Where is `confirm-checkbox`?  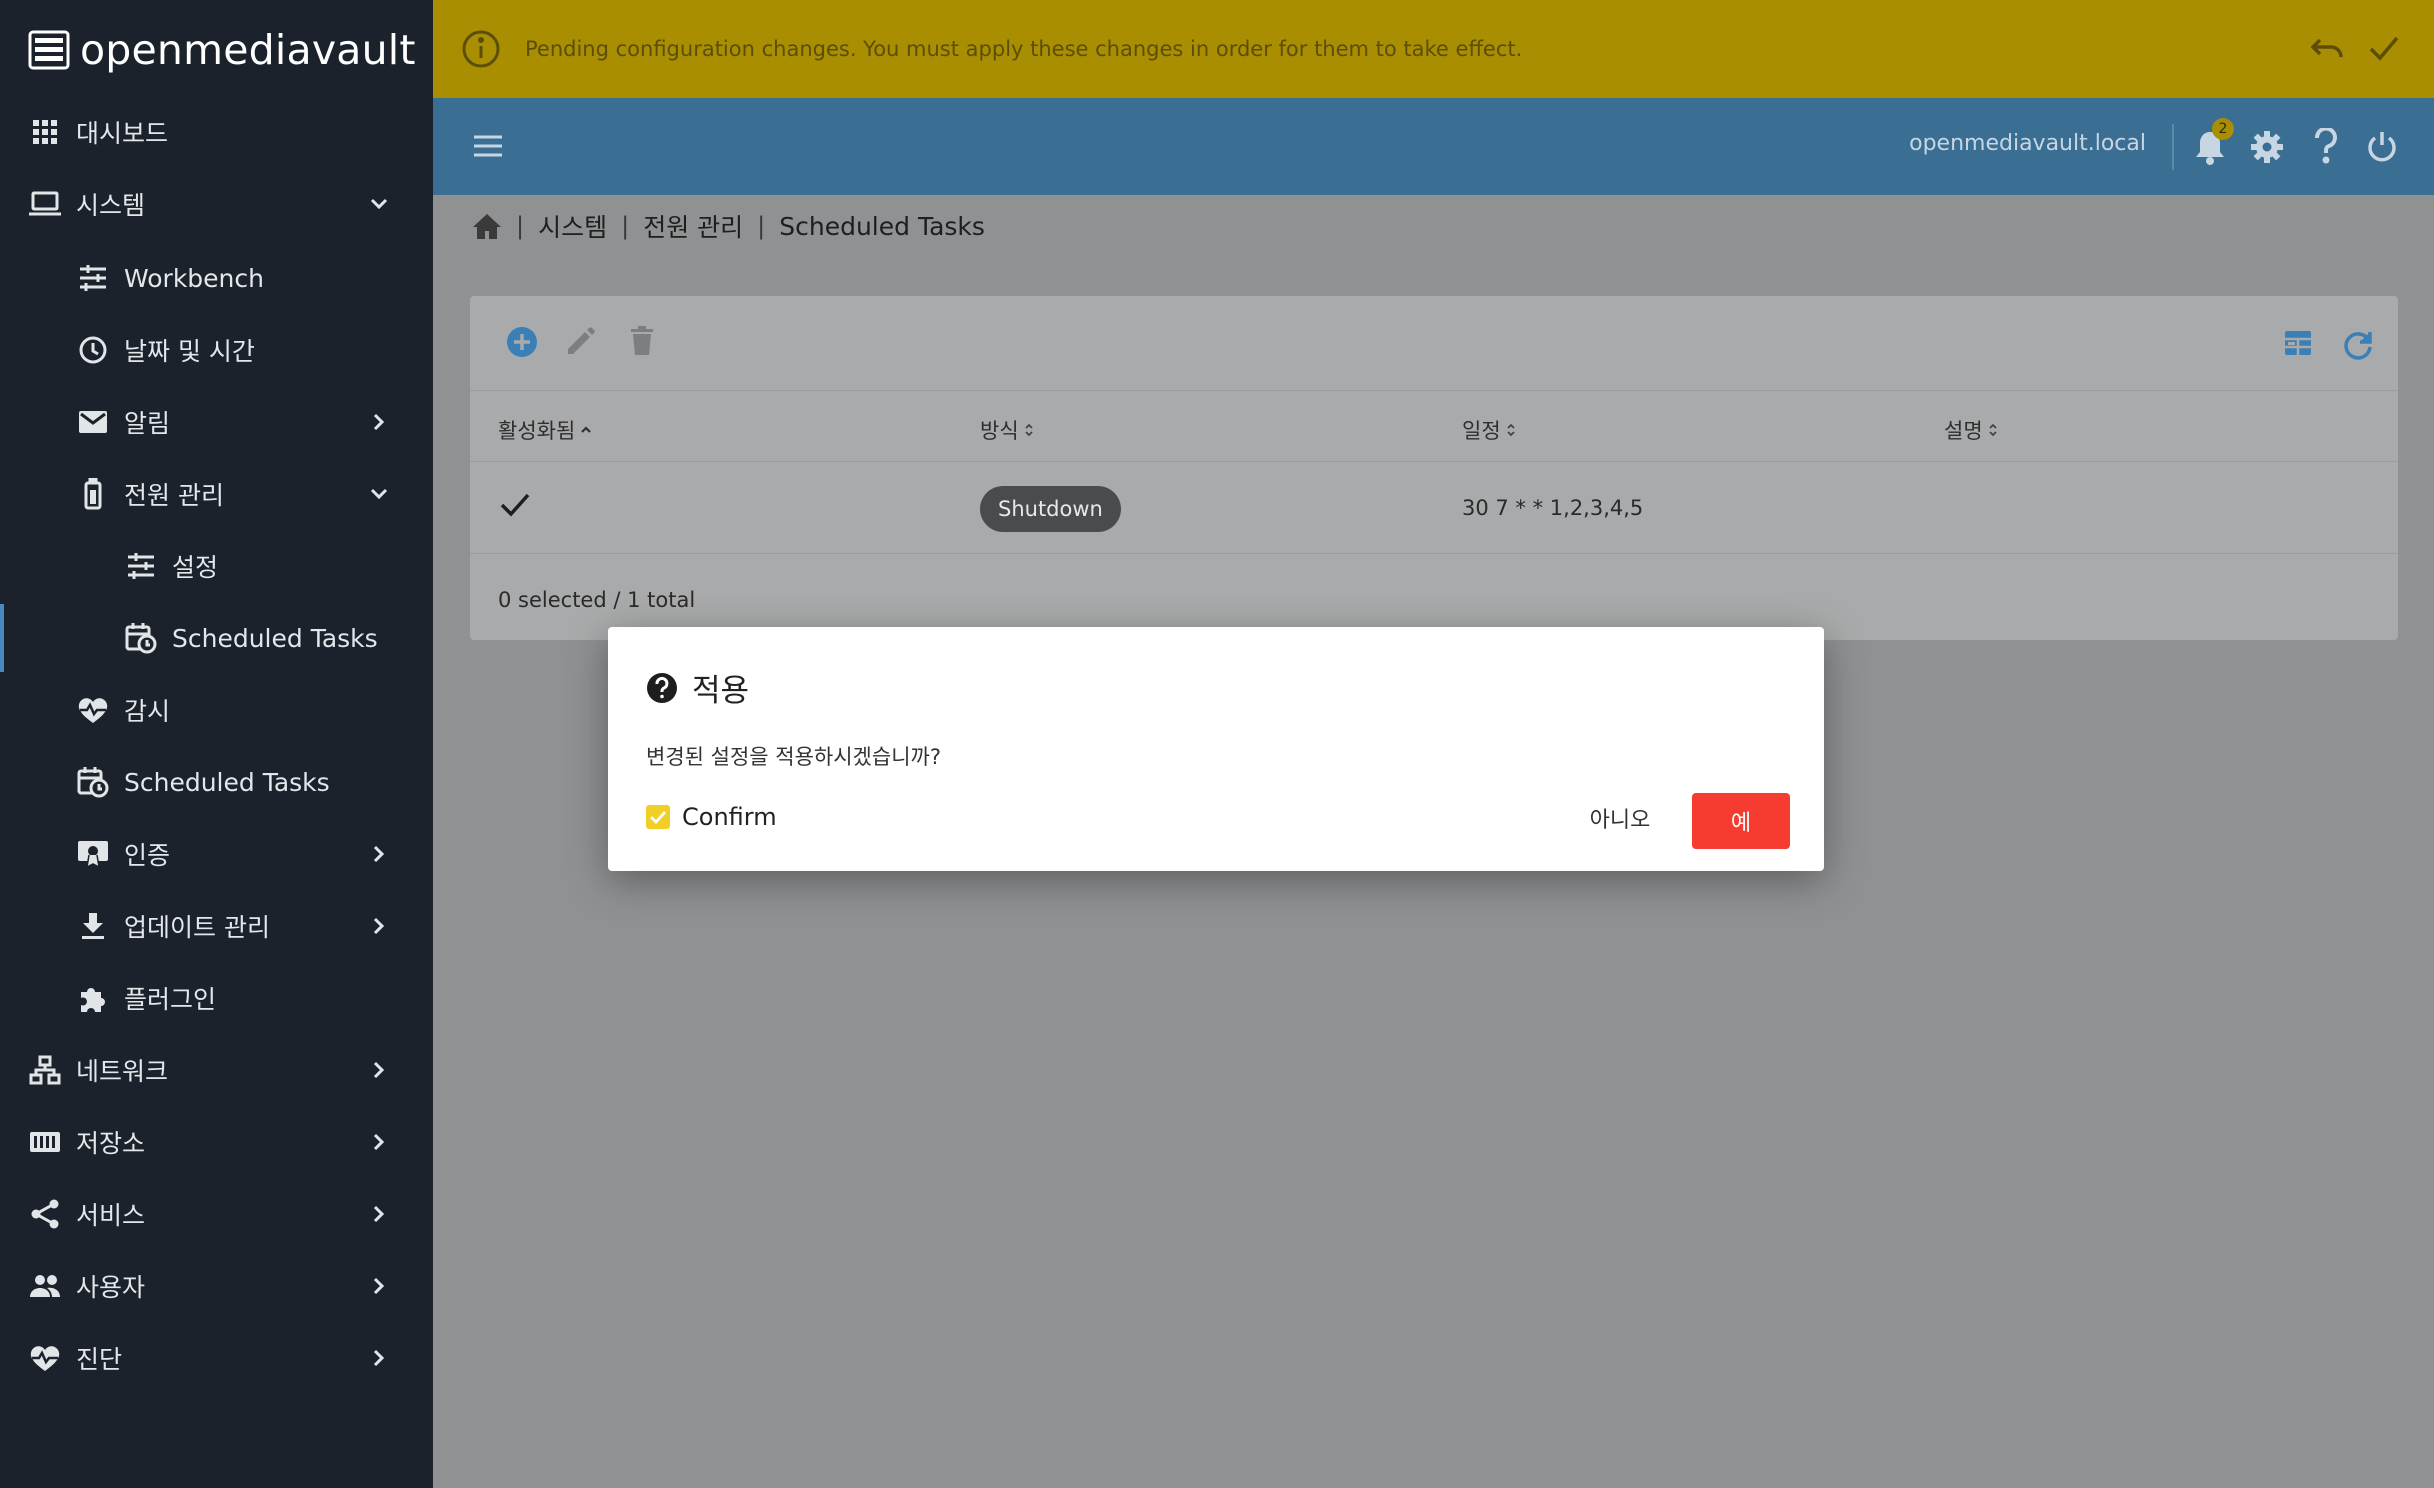 confirm-checkbox is located at coordinates (658, 817).